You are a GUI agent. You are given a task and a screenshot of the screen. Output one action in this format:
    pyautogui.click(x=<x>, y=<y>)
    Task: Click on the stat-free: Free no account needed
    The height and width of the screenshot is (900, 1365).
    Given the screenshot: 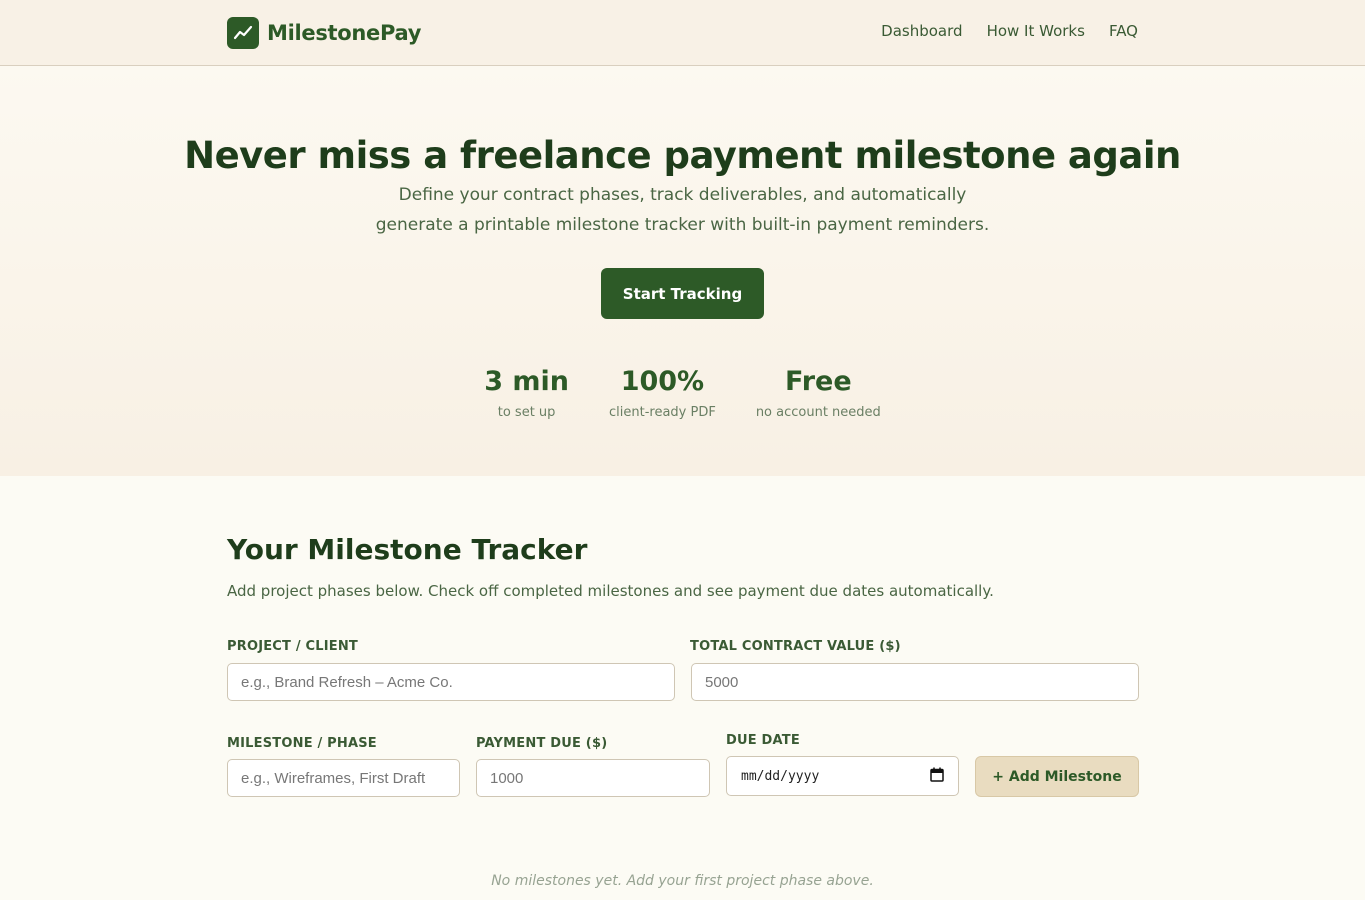 What is the action you would take?
    pyautogui.click(x=818, y=393)
    